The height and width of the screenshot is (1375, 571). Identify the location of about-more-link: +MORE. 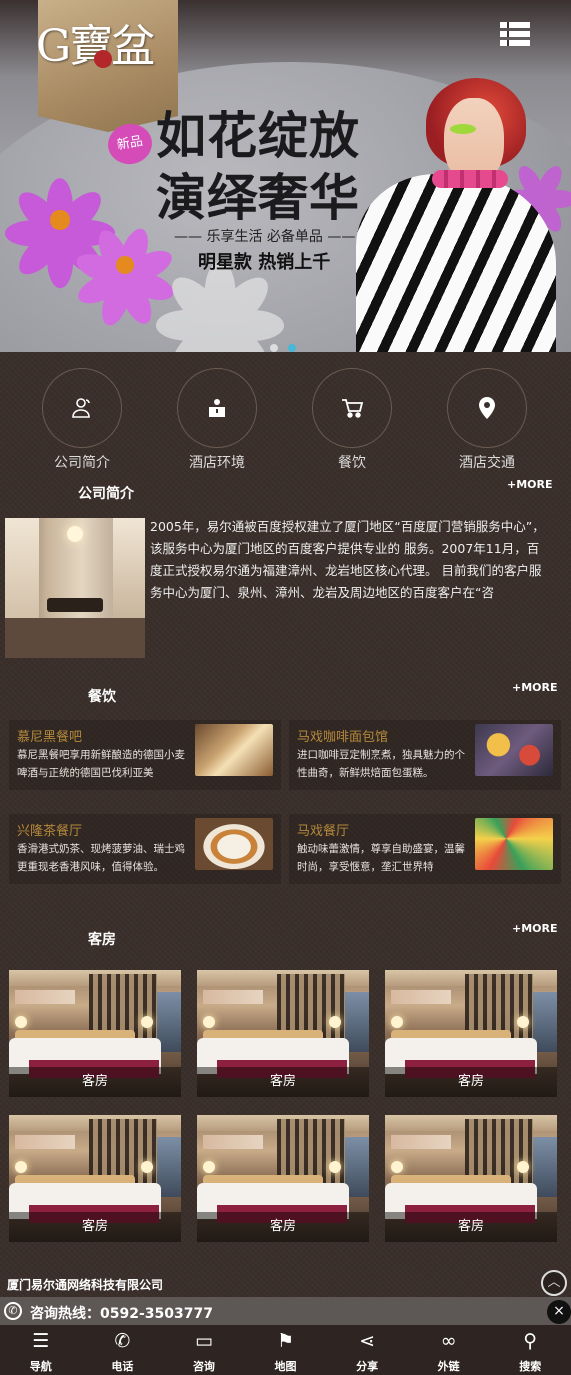
(530, 484).